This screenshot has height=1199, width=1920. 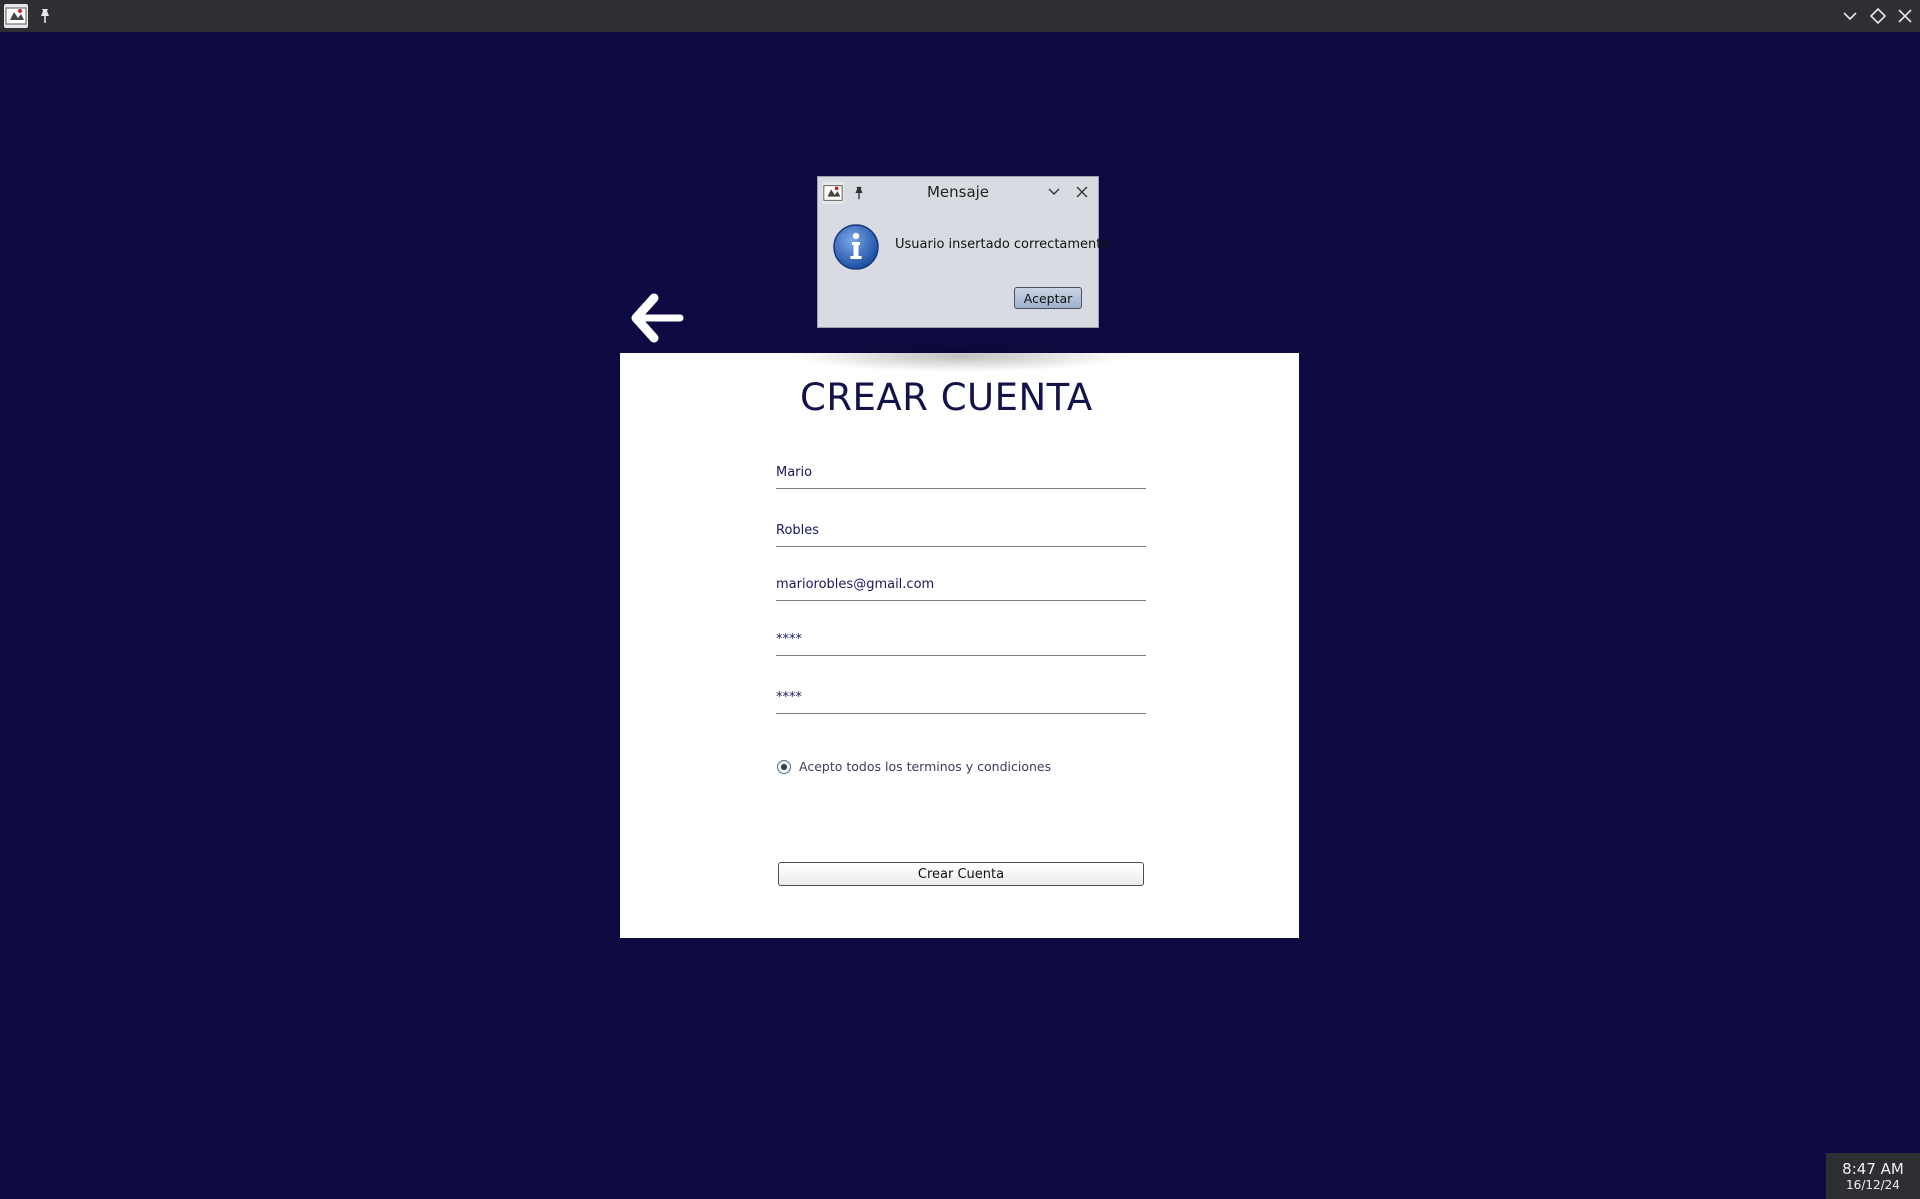 I want to click on close-icon, so click(x=1905, y=16).